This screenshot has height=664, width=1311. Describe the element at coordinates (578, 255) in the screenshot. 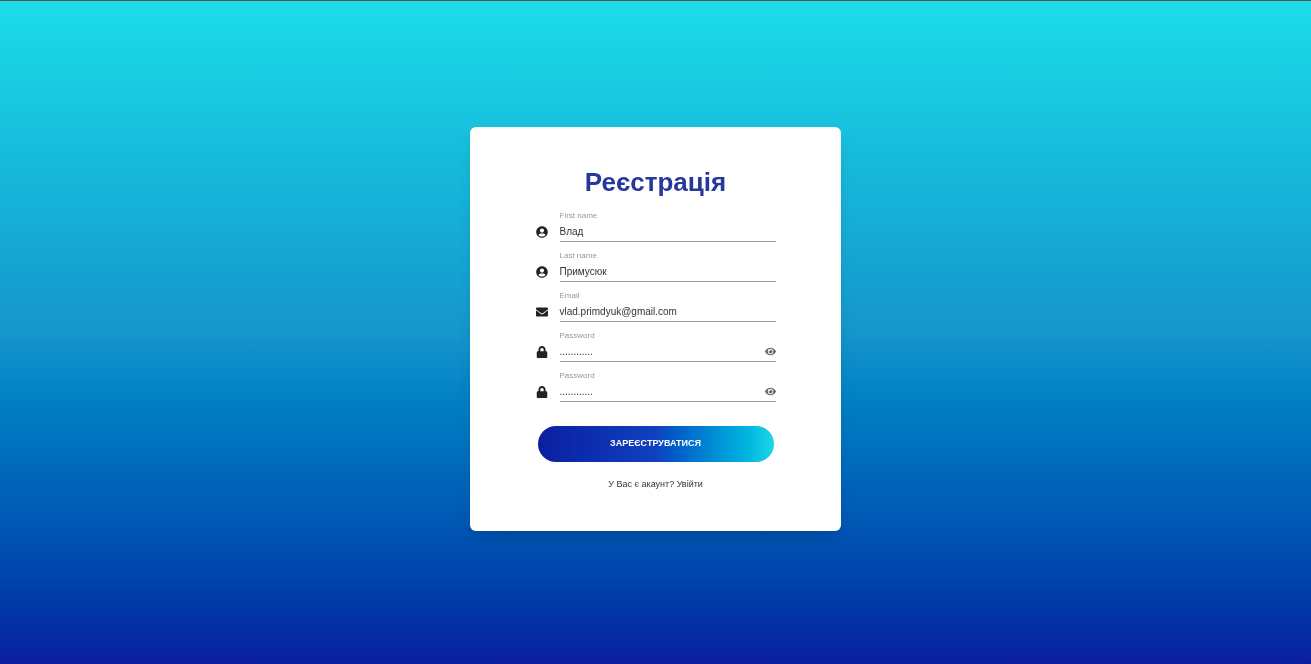

I see `field-label: Last name` at that location.